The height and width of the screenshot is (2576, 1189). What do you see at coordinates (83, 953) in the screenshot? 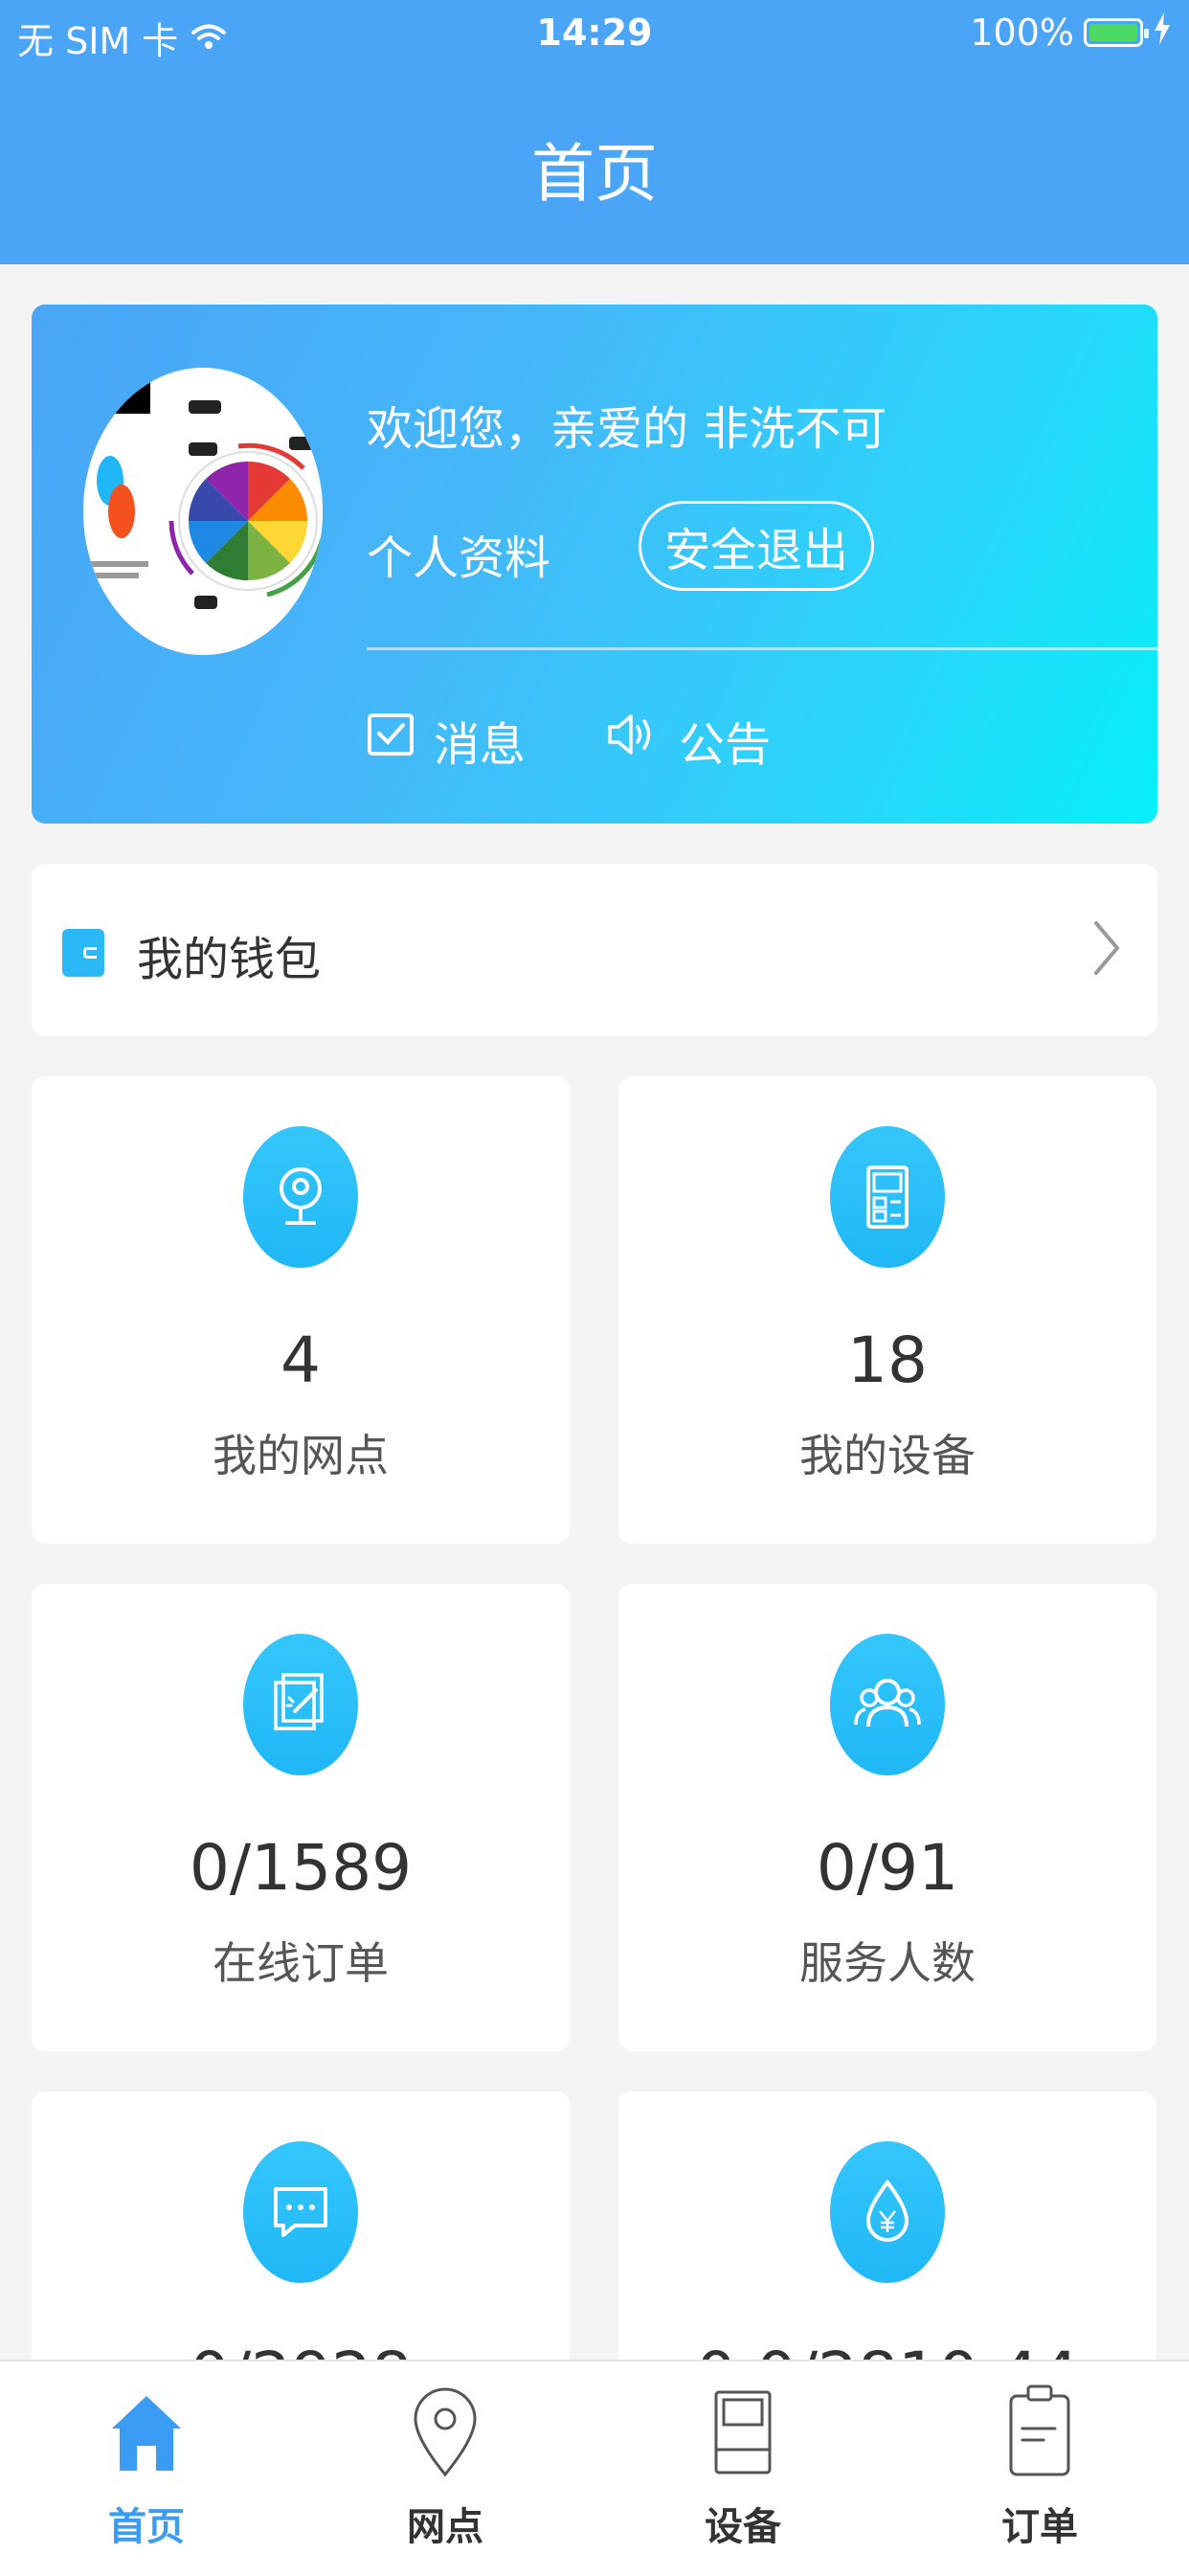
I see `wallet-icon` at bounding box center [83, 953].